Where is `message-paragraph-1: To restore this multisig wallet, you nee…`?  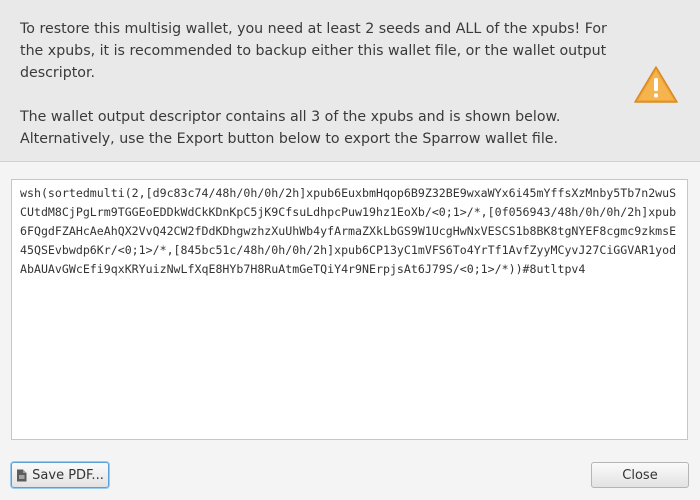 message-paragraph-1: To restore this multisig wallet, you nee… is located at coordinates (313, 51).